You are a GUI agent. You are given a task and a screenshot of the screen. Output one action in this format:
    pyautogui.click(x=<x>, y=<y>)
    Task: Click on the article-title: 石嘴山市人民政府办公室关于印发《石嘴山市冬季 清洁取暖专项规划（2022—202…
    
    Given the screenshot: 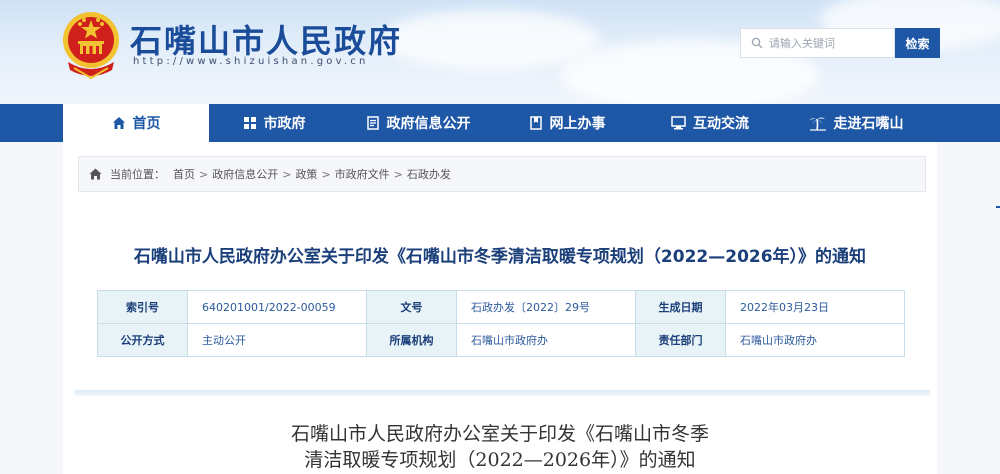 What is the action you would take?
    pyautogui.click(x=500, y=447)
    